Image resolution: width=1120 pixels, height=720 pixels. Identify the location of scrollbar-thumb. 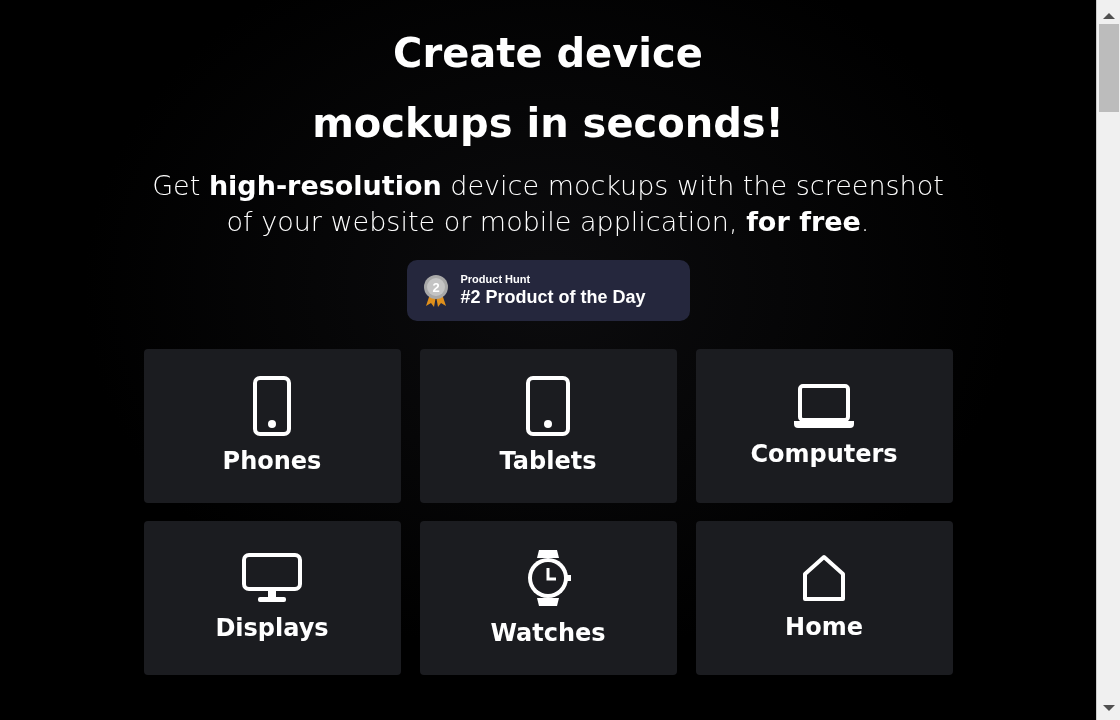
(1108, 68).